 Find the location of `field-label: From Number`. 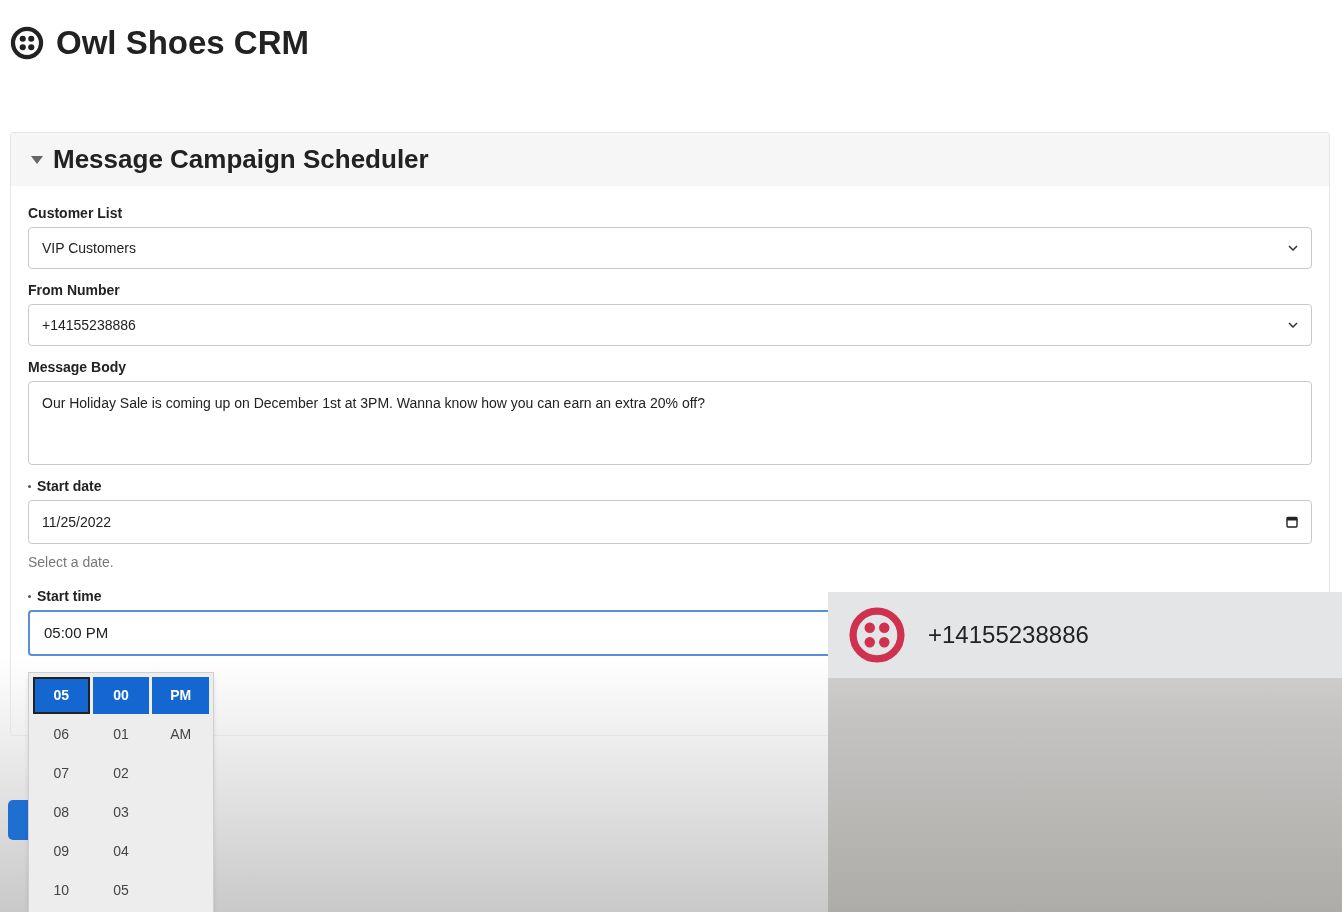

field-label: From Number is located at coordinates (74, 290).